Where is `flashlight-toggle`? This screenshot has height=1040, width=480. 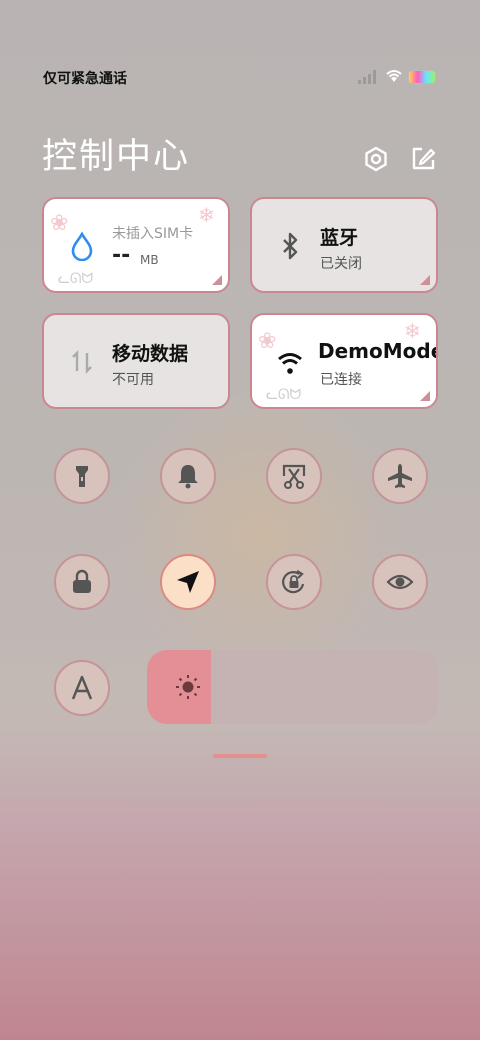 flashlight-toggle is located at coordinates (82, 476).